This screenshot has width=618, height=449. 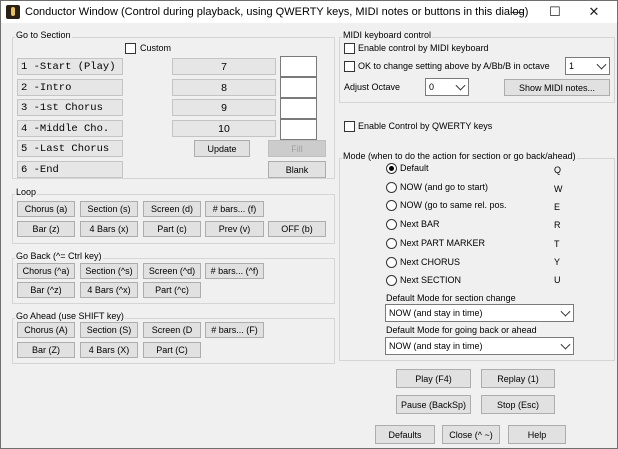 I want to click on loop-off-button: OFF (b), so click(x=297, y=229).